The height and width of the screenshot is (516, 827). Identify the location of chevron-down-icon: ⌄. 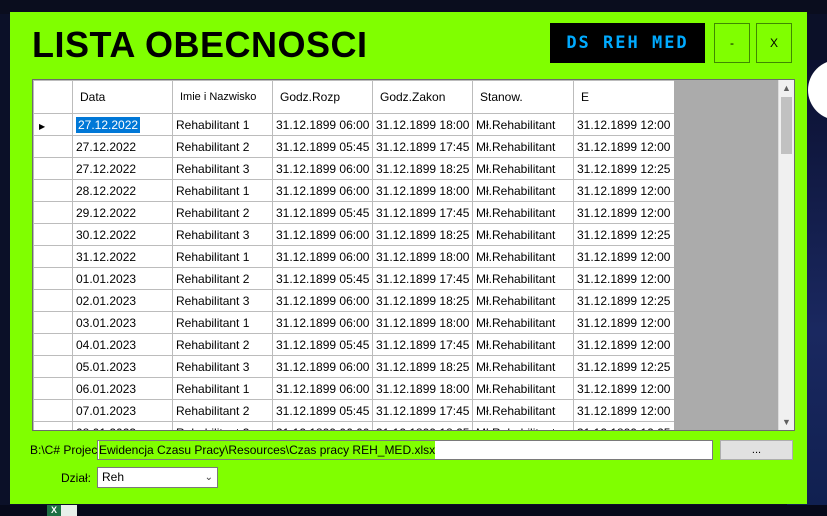
(209, 477).